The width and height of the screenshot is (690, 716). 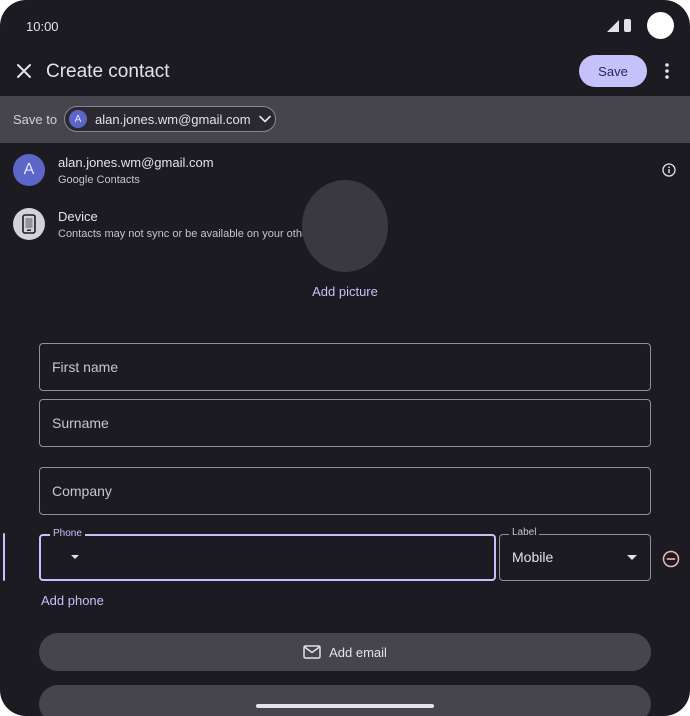 I want to click on type-label: Label, so click(x=524, y=532).